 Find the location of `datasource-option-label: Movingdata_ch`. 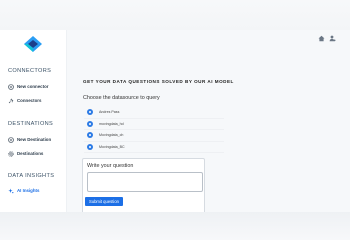

datasource-option-label: Movingdata_ch is located at coordinates (111, 135).